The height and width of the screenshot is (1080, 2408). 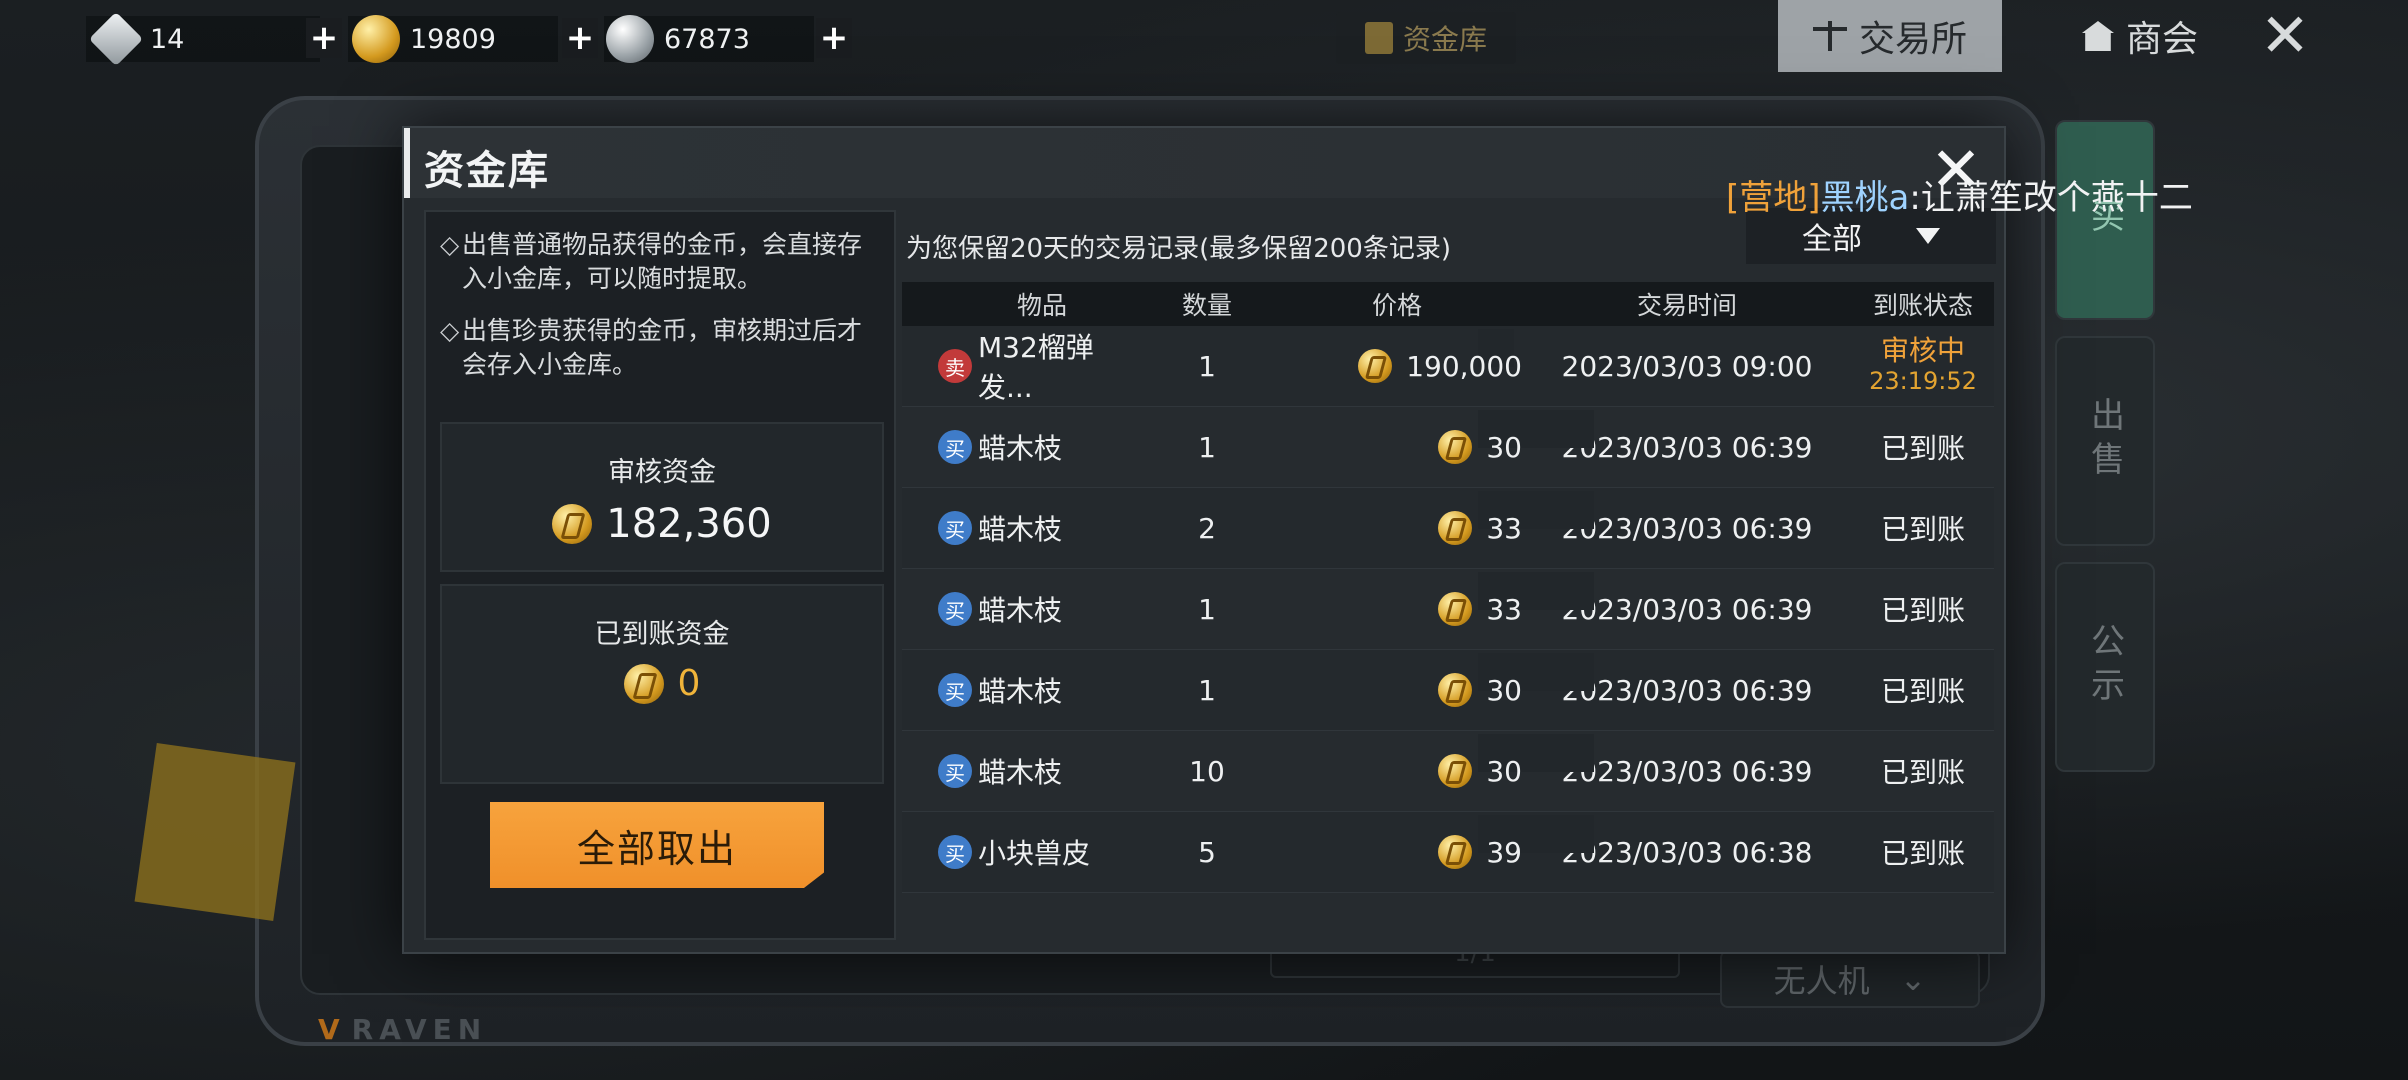 I want to click on chat-sender: 黑桃a, so click(x=1865, y=198).